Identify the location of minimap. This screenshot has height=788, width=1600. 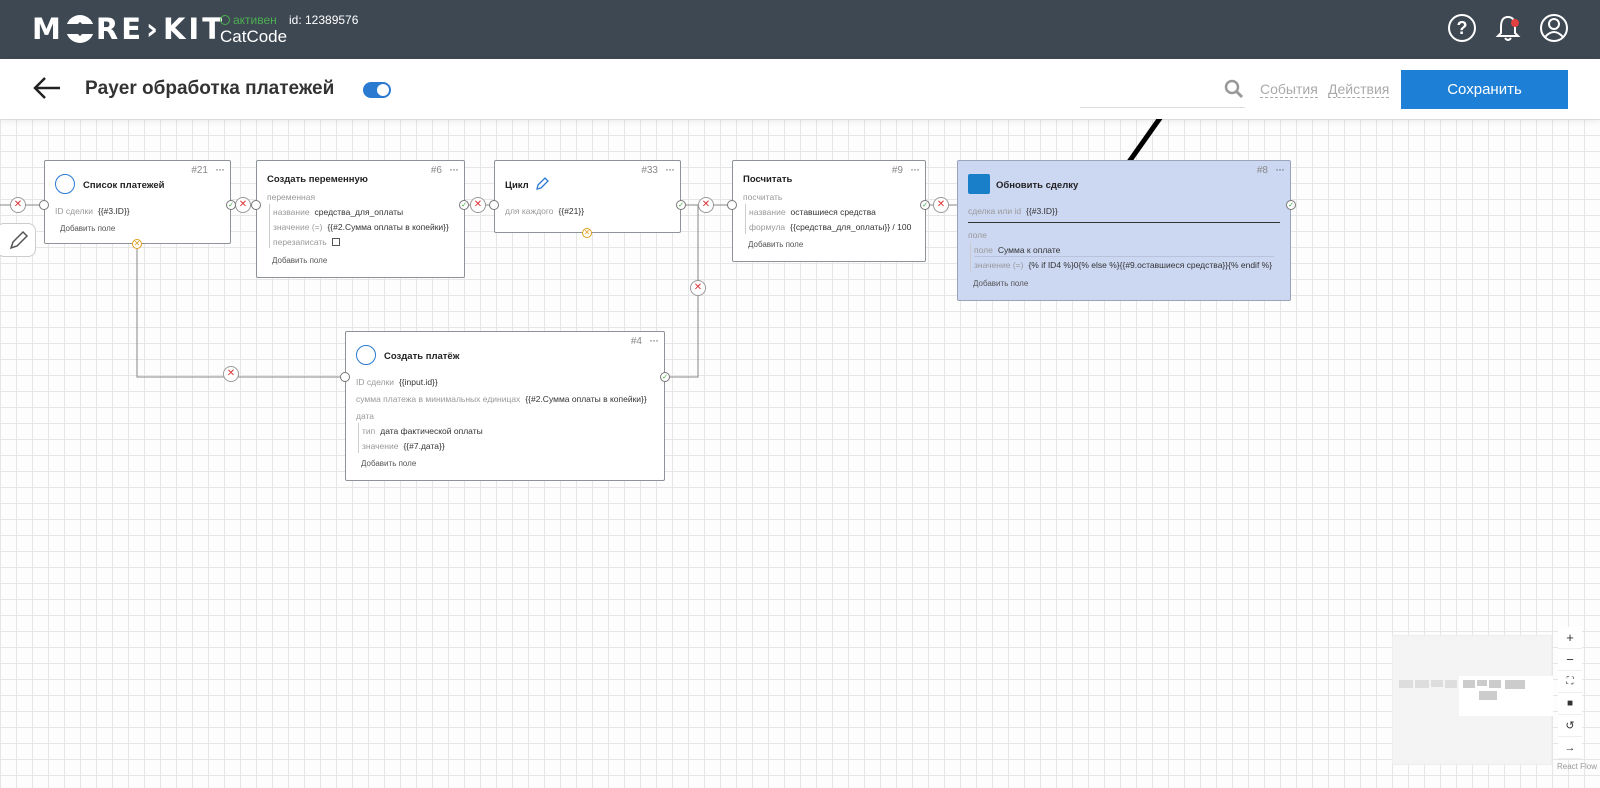
(1472, 700).